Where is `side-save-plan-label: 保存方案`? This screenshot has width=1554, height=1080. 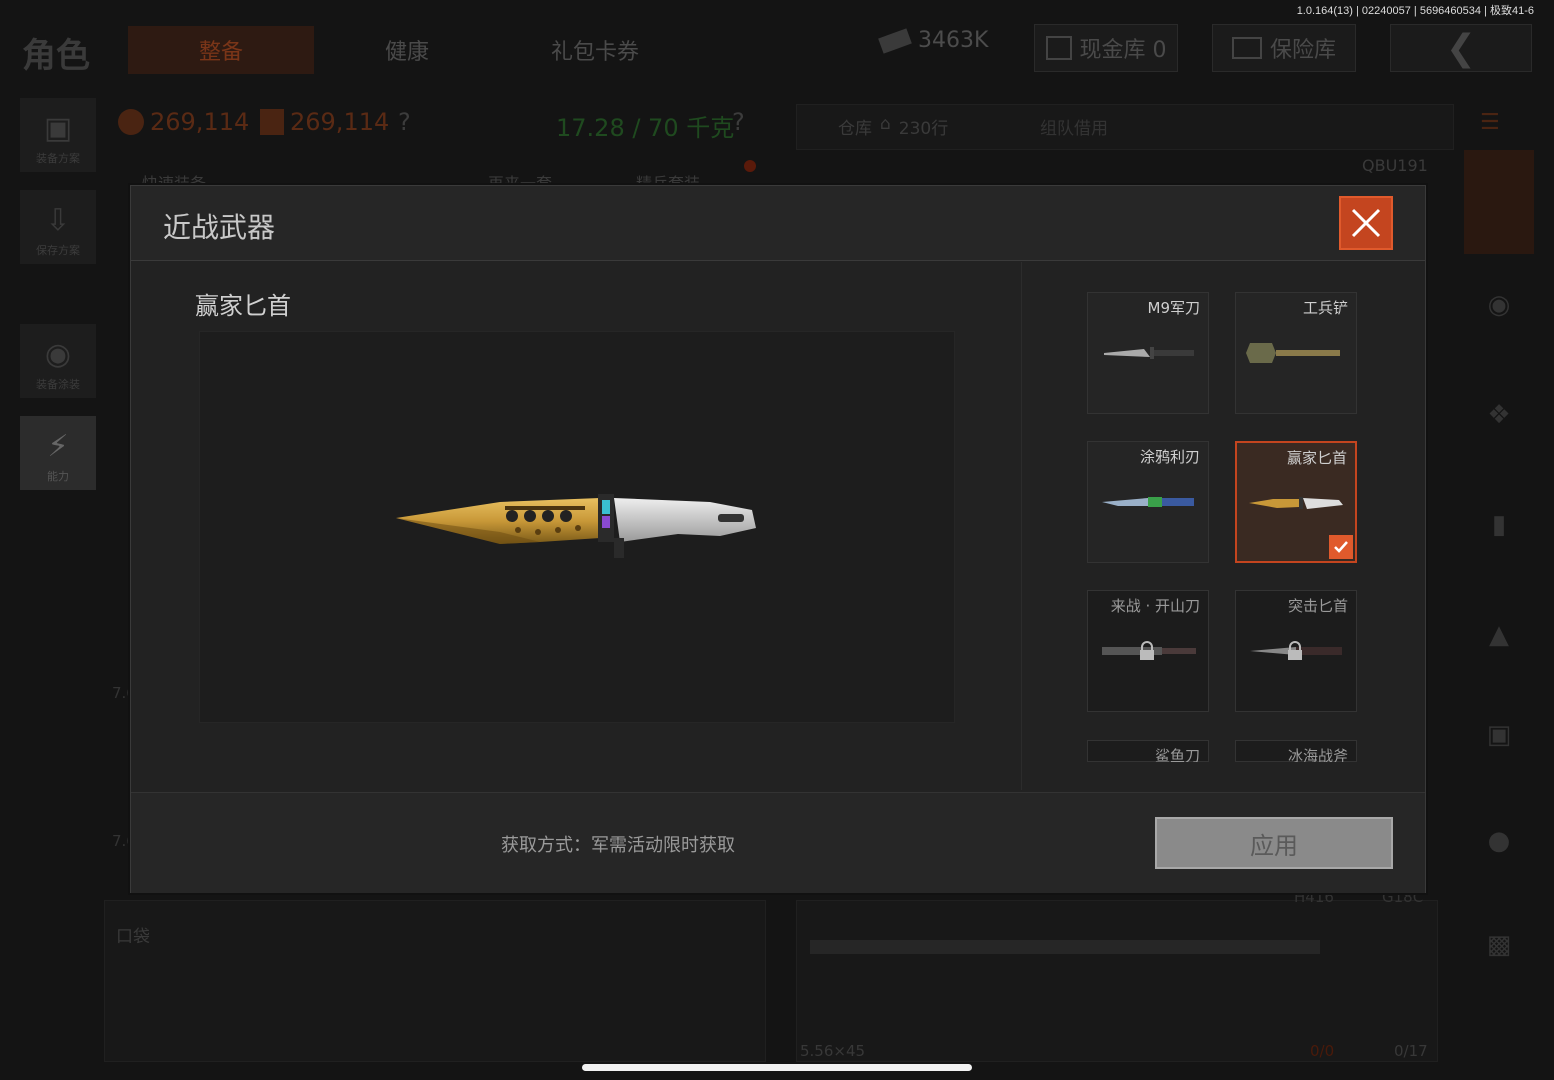 side-save-plan-label: 保存方案 is located at coordinates (58, 250).